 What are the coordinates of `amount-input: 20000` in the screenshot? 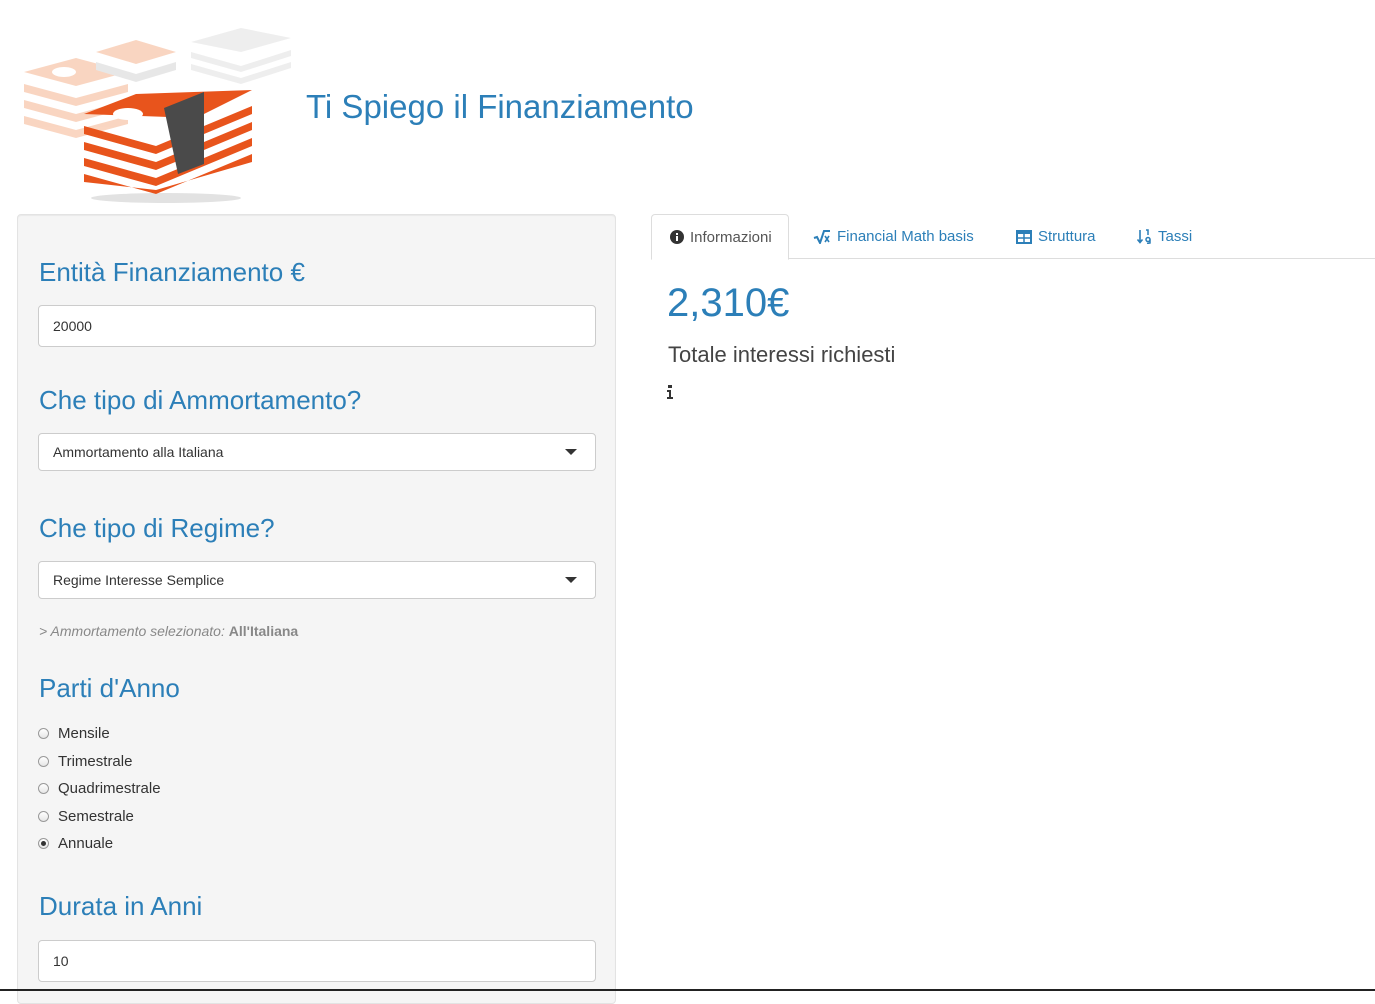 It's located at (317, 326).